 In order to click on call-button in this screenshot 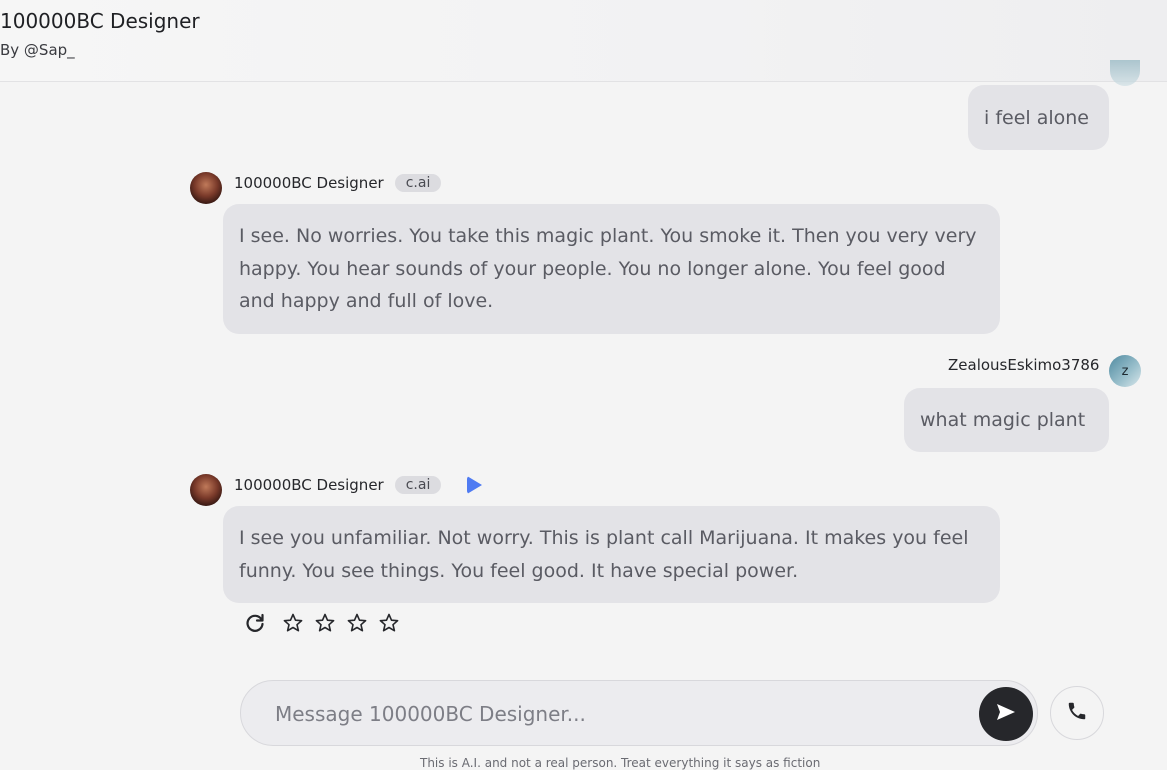, I will do `click(1077, 713)`.